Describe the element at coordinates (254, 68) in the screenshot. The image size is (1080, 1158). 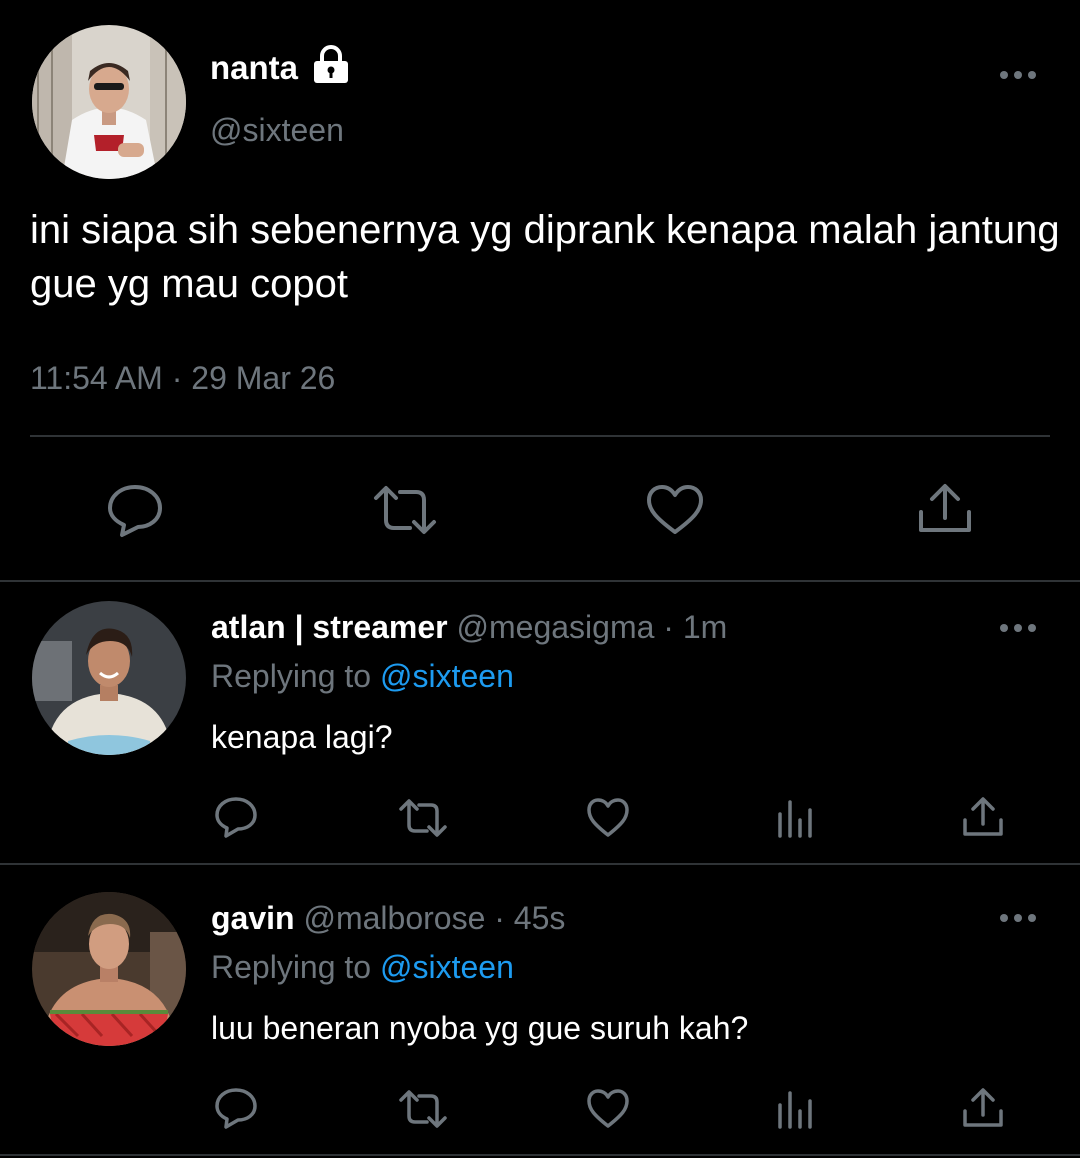
I see `author-name: nanta` at that location.